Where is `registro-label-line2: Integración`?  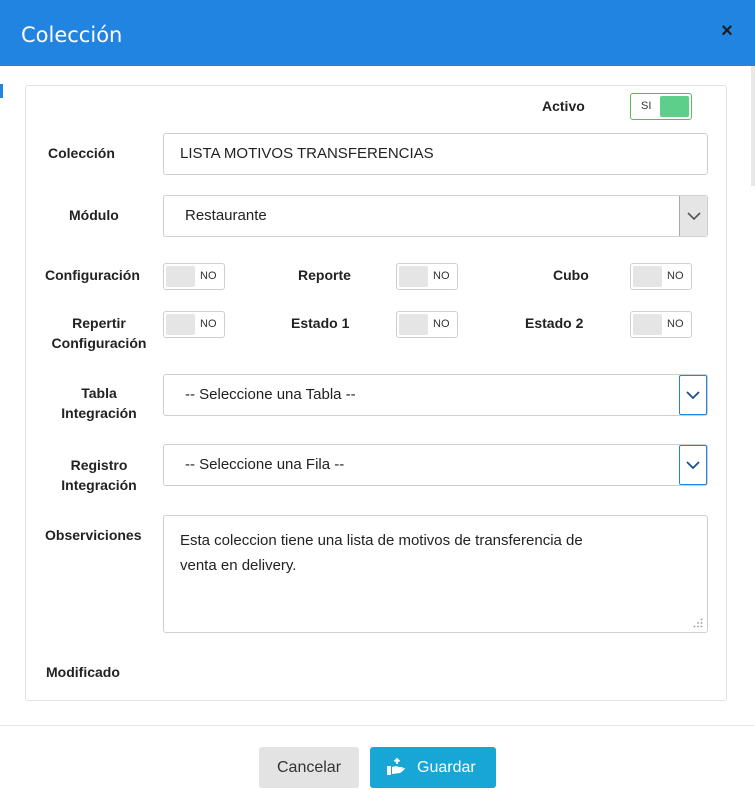 registro-label-line2: Integración is located at coordinates (99, 485).